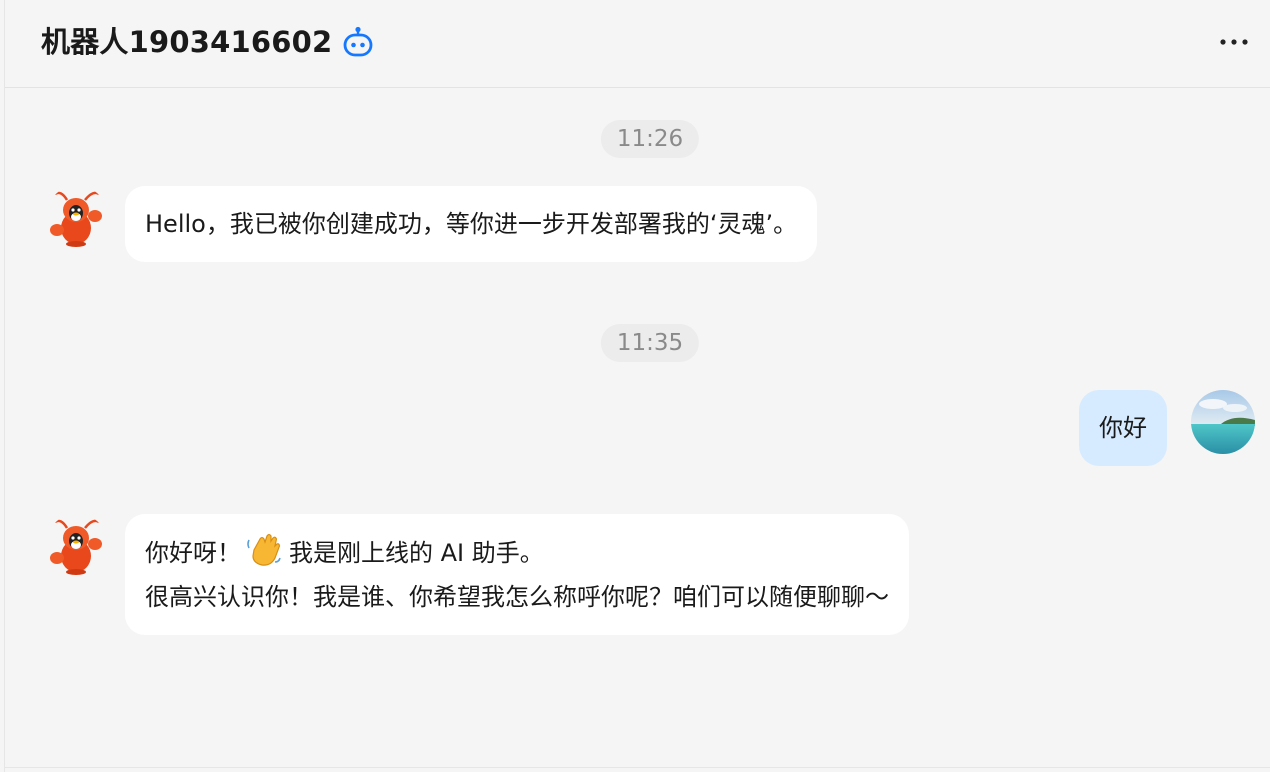 The height and width of the screenshot is (772, 1270). I want to click on message-text: 很高兴认识你！我是谁、你希望我怎么称呼你呢？咱们可以随便聊聊～, so click(517, 597).